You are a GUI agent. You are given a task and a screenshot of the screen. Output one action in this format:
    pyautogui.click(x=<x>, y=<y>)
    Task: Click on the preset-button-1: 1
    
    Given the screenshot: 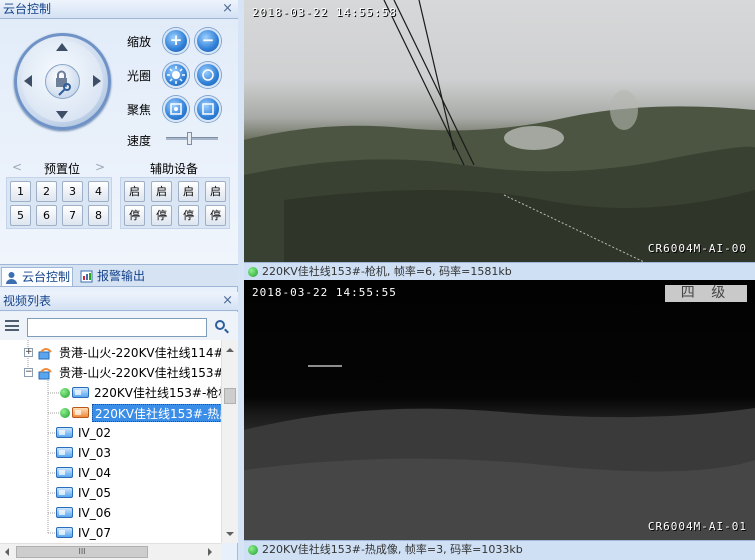 What is the action you would take?
    pyautogui.click(x=20, y=191)
    